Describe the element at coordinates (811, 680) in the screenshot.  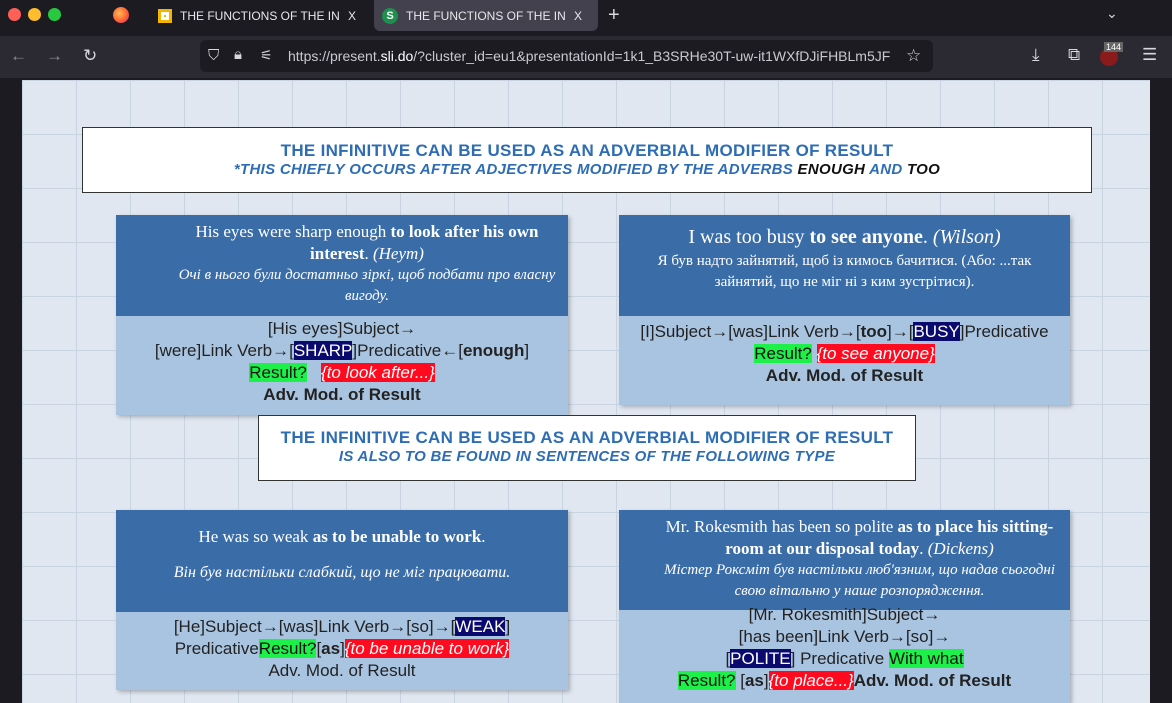
I see `infinitive-phrase: {to place...}` at that location.